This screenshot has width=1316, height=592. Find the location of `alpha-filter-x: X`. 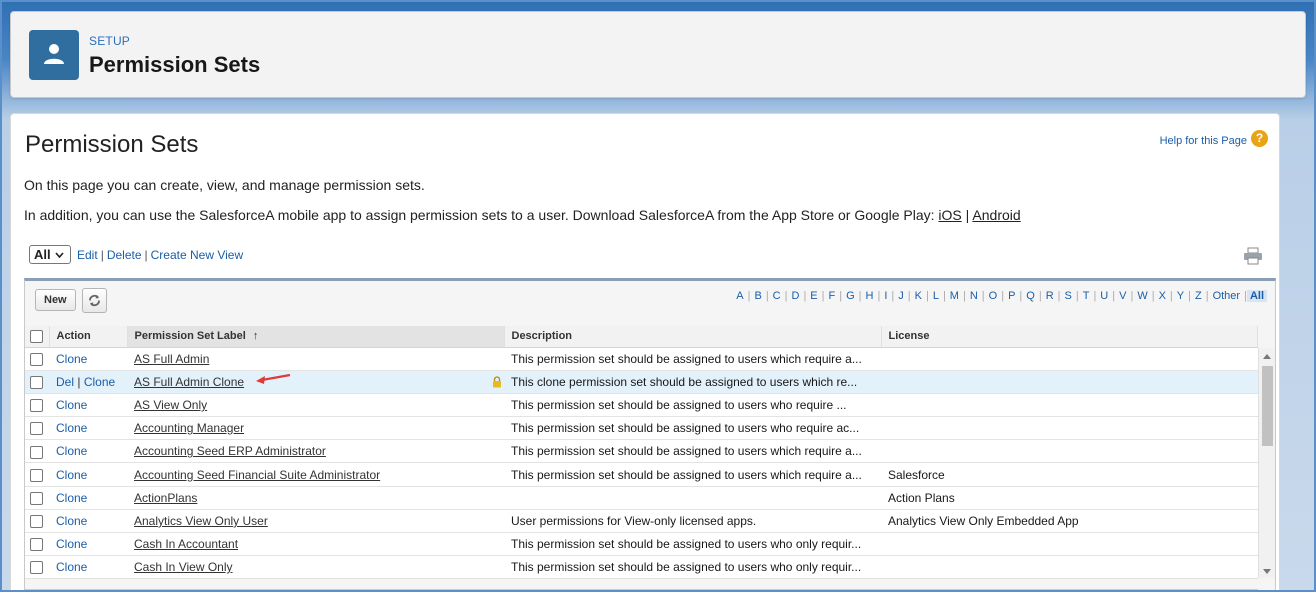

alpha-filter-x: X is located at coordinates (1162, 296).